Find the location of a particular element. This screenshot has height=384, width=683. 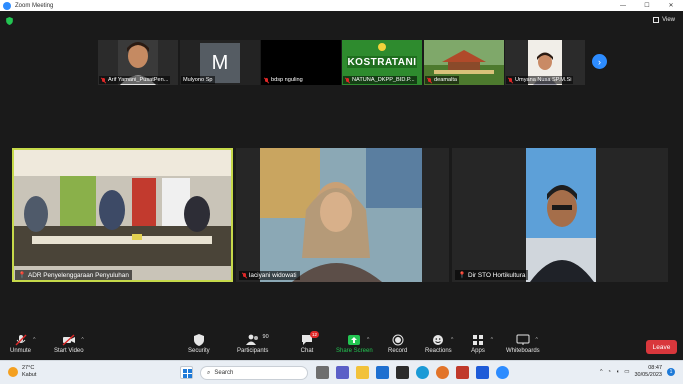

view-label: View is located at coordinates (668, 20).